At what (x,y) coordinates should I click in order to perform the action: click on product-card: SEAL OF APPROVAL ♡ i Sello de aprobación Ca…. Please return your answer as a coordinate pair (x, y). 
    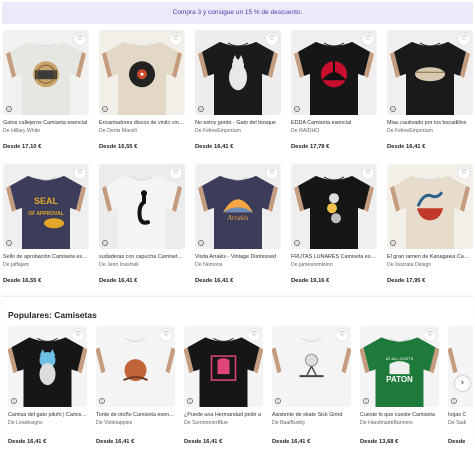
    Looking at the image, I should click on (46, 224).